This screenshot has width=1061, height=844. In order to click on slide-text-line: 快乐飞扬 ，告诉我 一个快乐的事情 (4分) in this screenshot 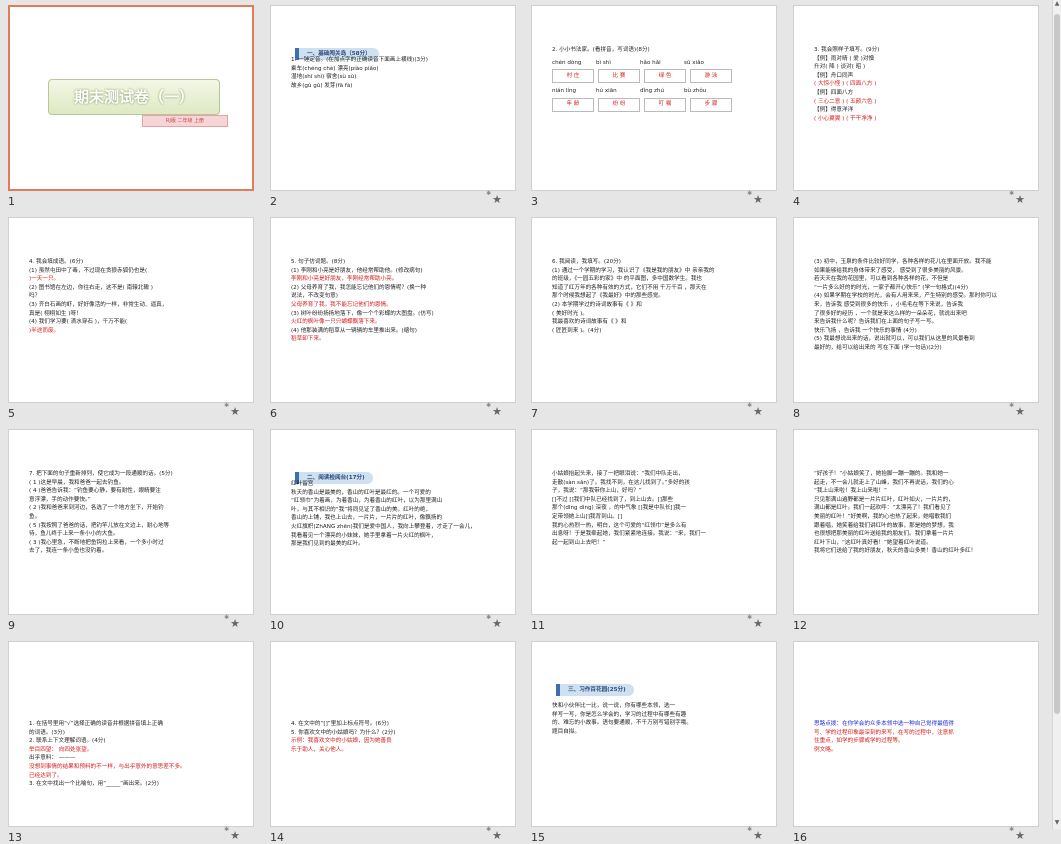, I will do `click(865, 330)`.